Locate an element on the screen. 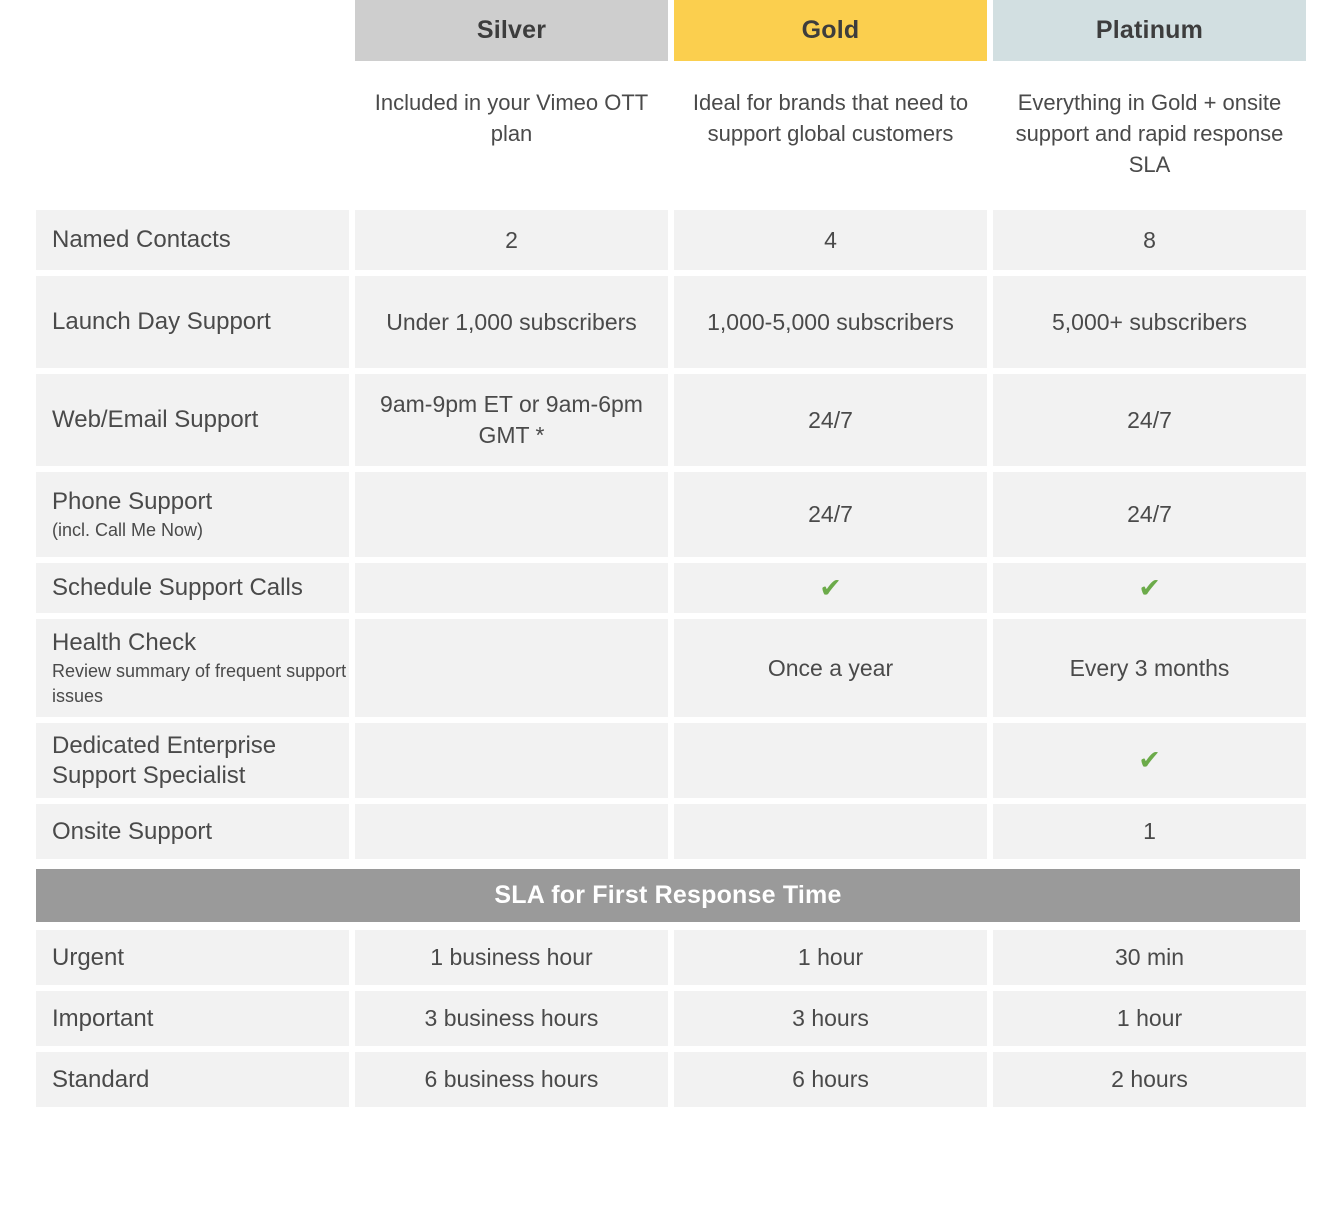  sla-section-banner: SLA for First Response Time is located at coordinates (668, 895).